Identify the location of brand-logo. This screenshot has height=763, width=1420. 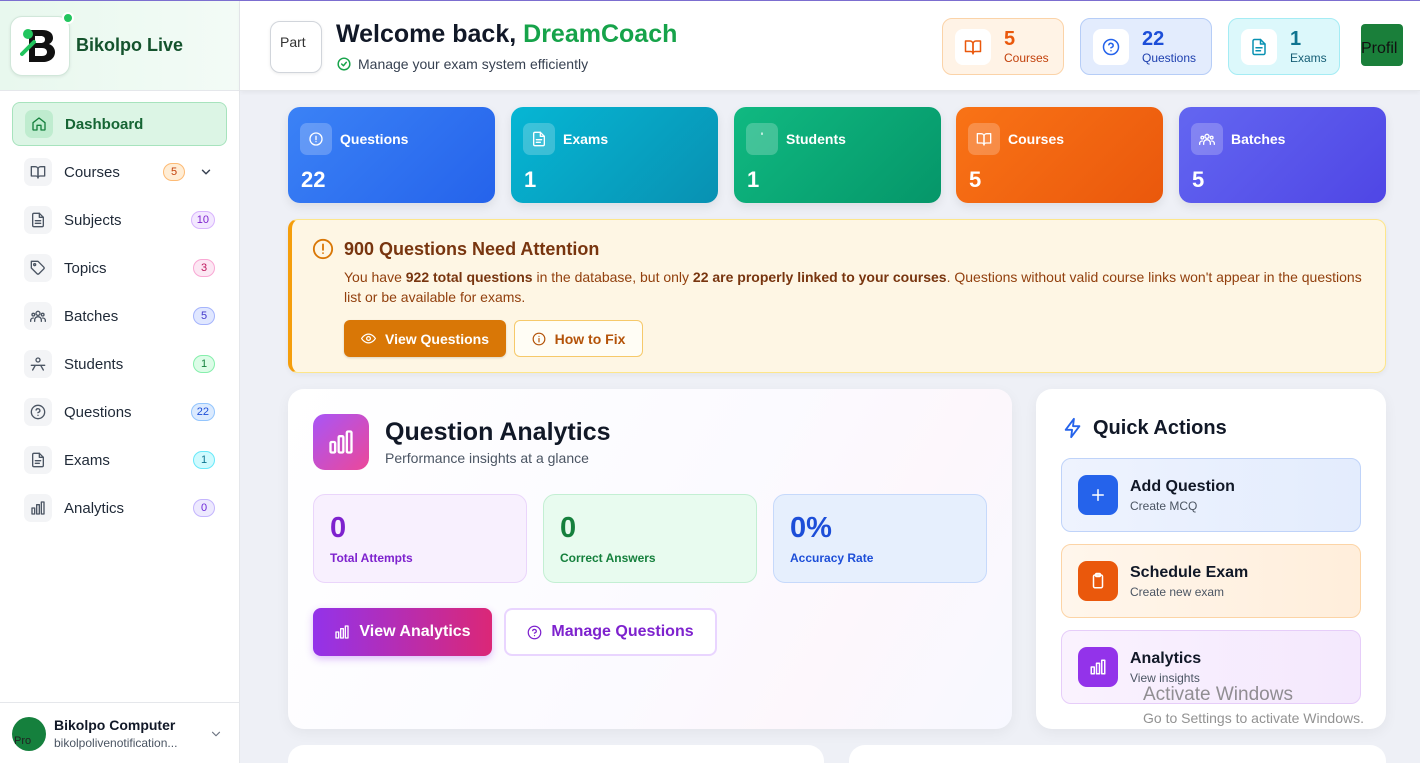
(42, 43).